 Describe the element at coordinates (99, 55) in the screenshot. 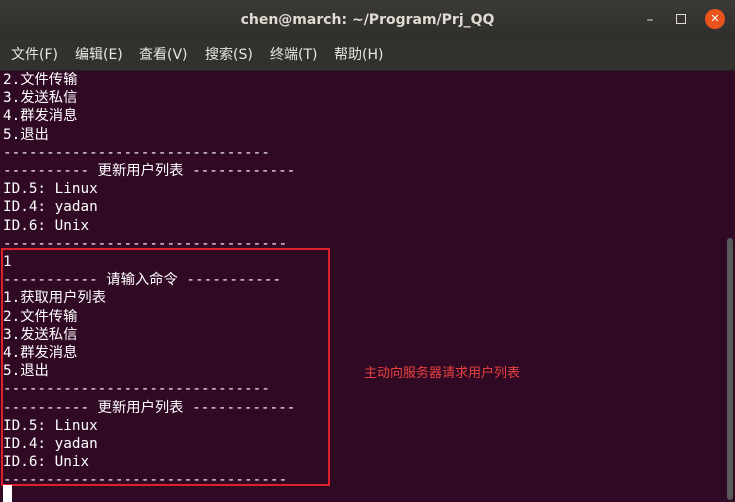

I see `menu-item-edit: 编辑(E)` at that location.